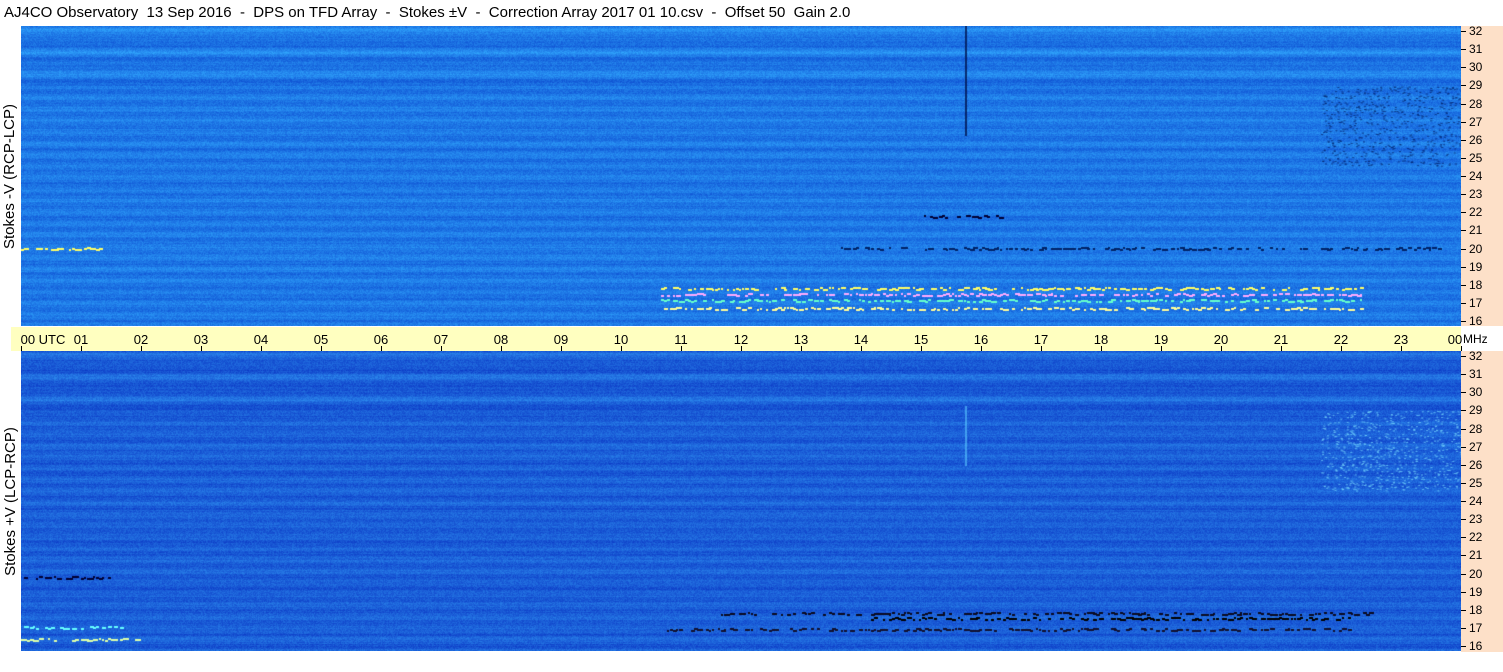 Image resolution: width=1503 pixels, height=672 pixels. I want to click on top-panel-ylabel: Stokes -V (RCP-LCP), so click(10, 176).